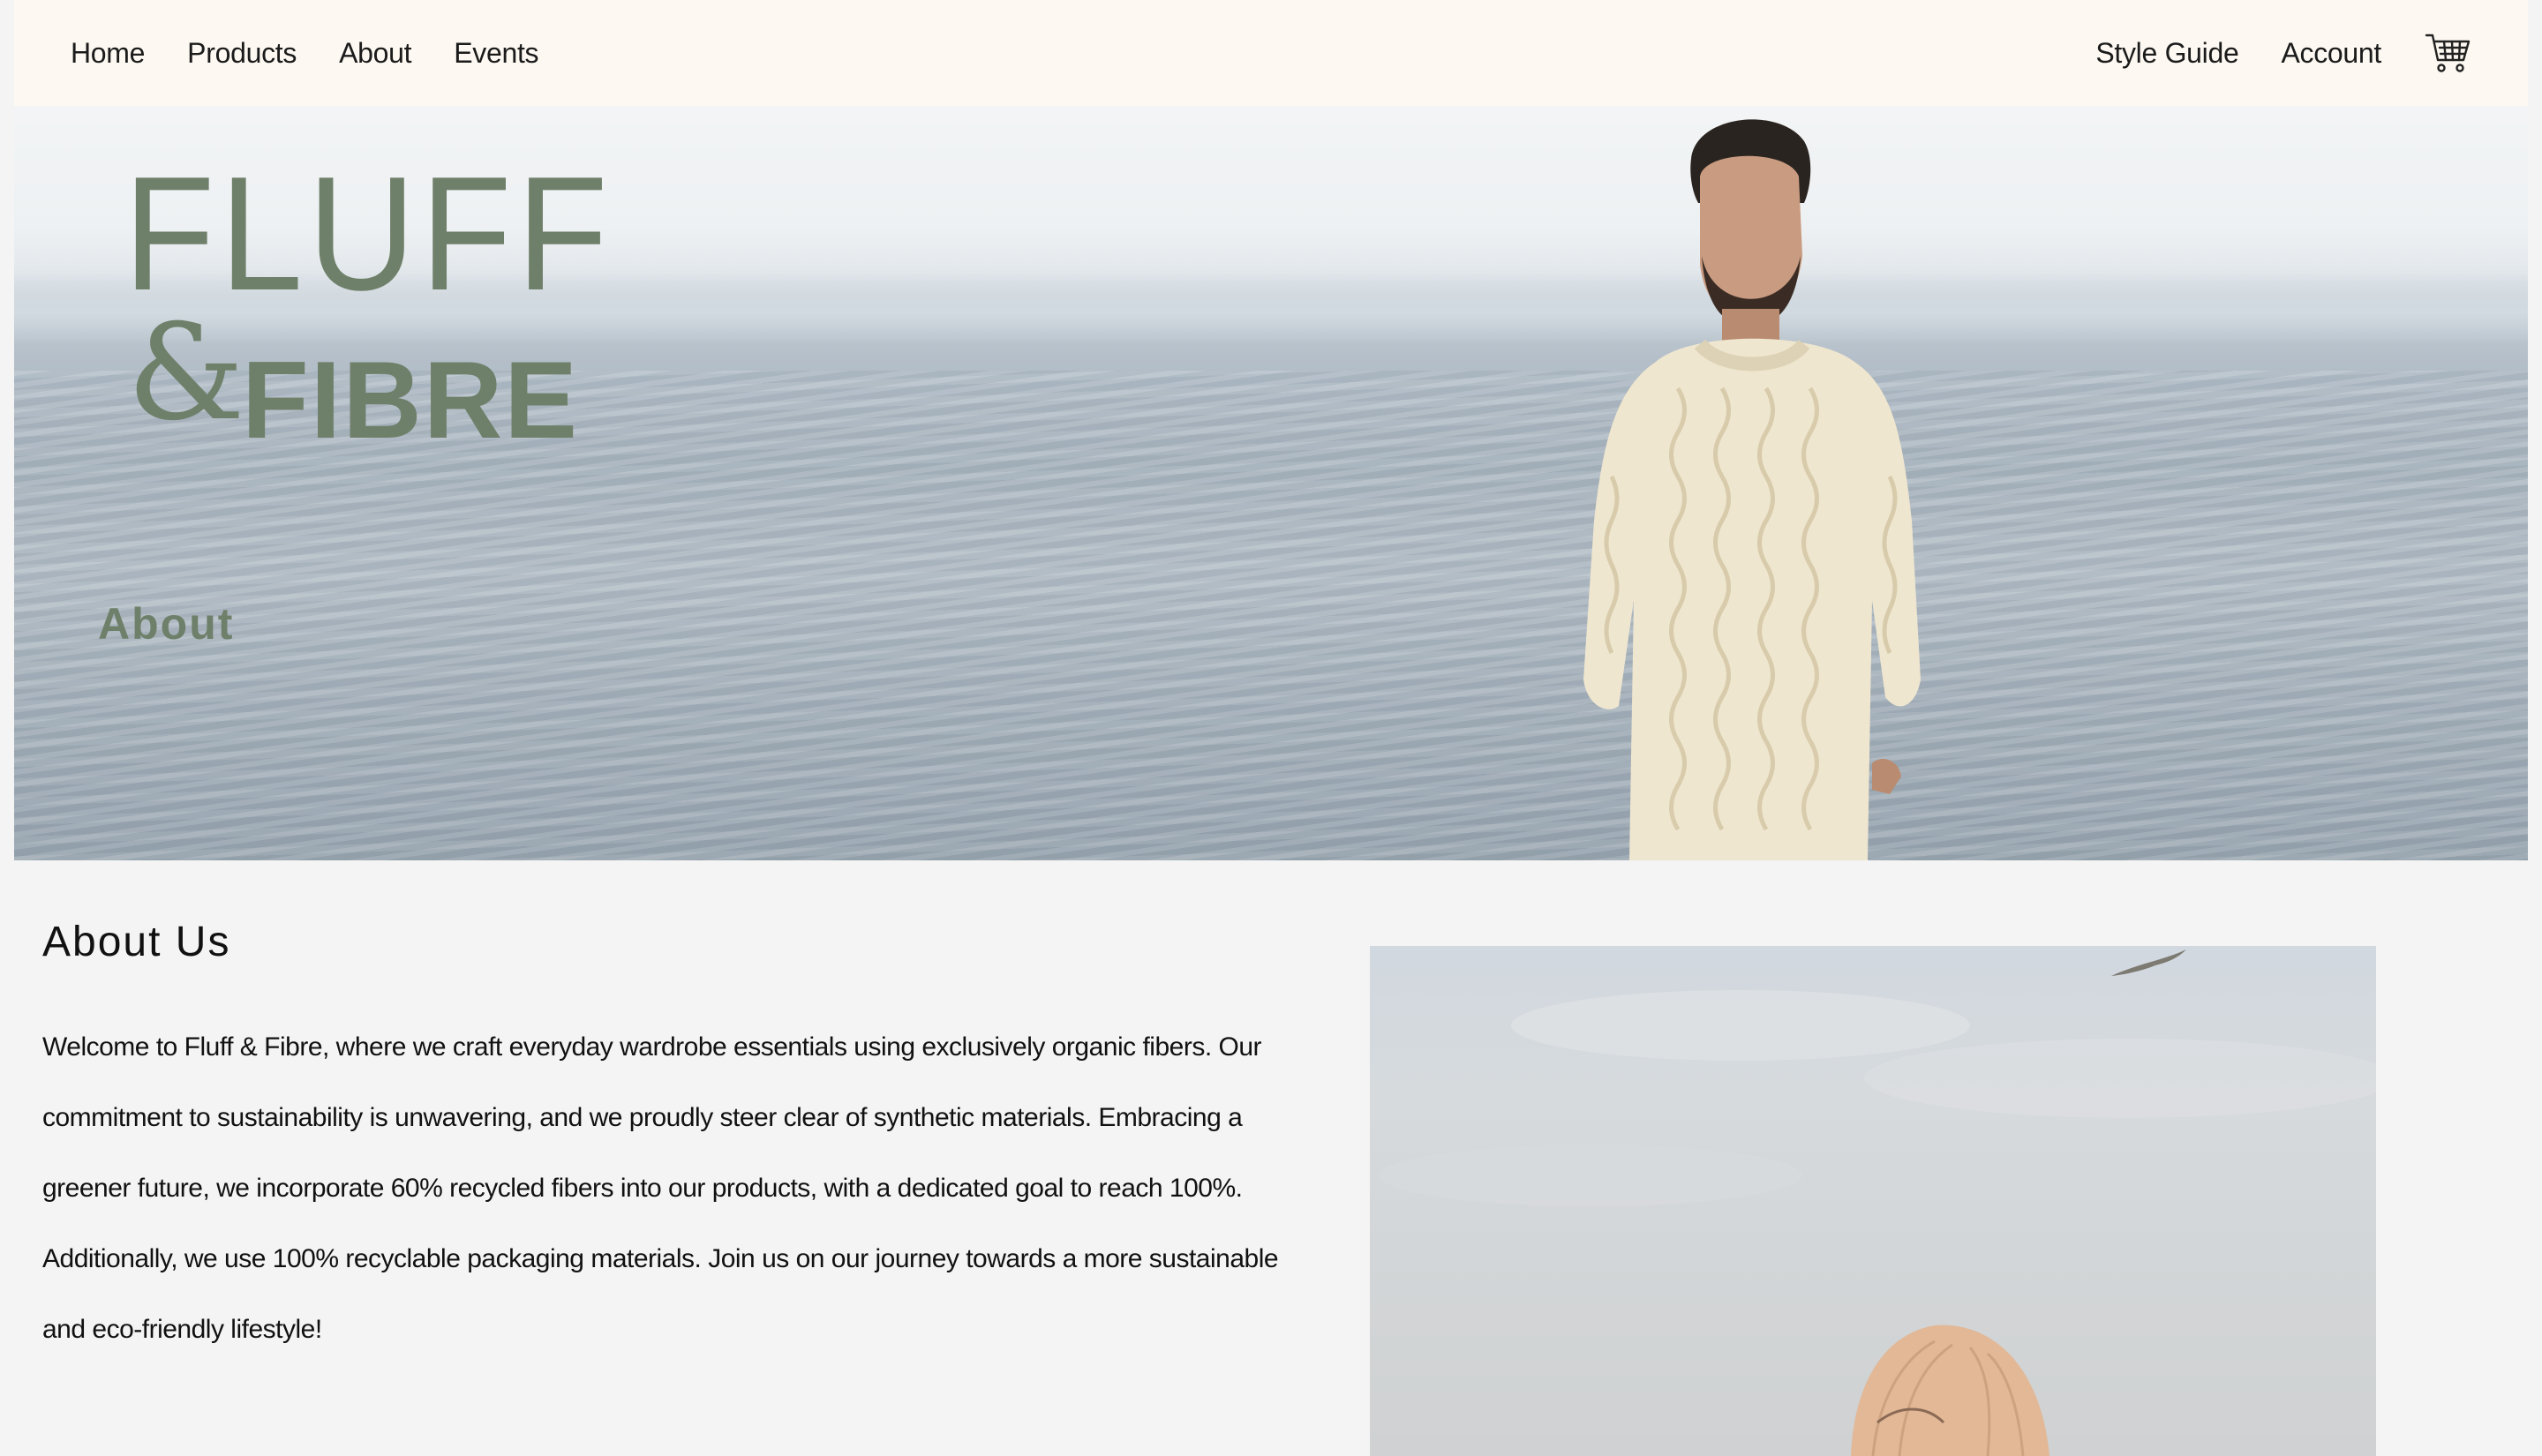  What do you see at coordinates (1873, 1201) in the screenshot?
I see `about-lifestyle-photo` at bounding box center [1873, 1201].